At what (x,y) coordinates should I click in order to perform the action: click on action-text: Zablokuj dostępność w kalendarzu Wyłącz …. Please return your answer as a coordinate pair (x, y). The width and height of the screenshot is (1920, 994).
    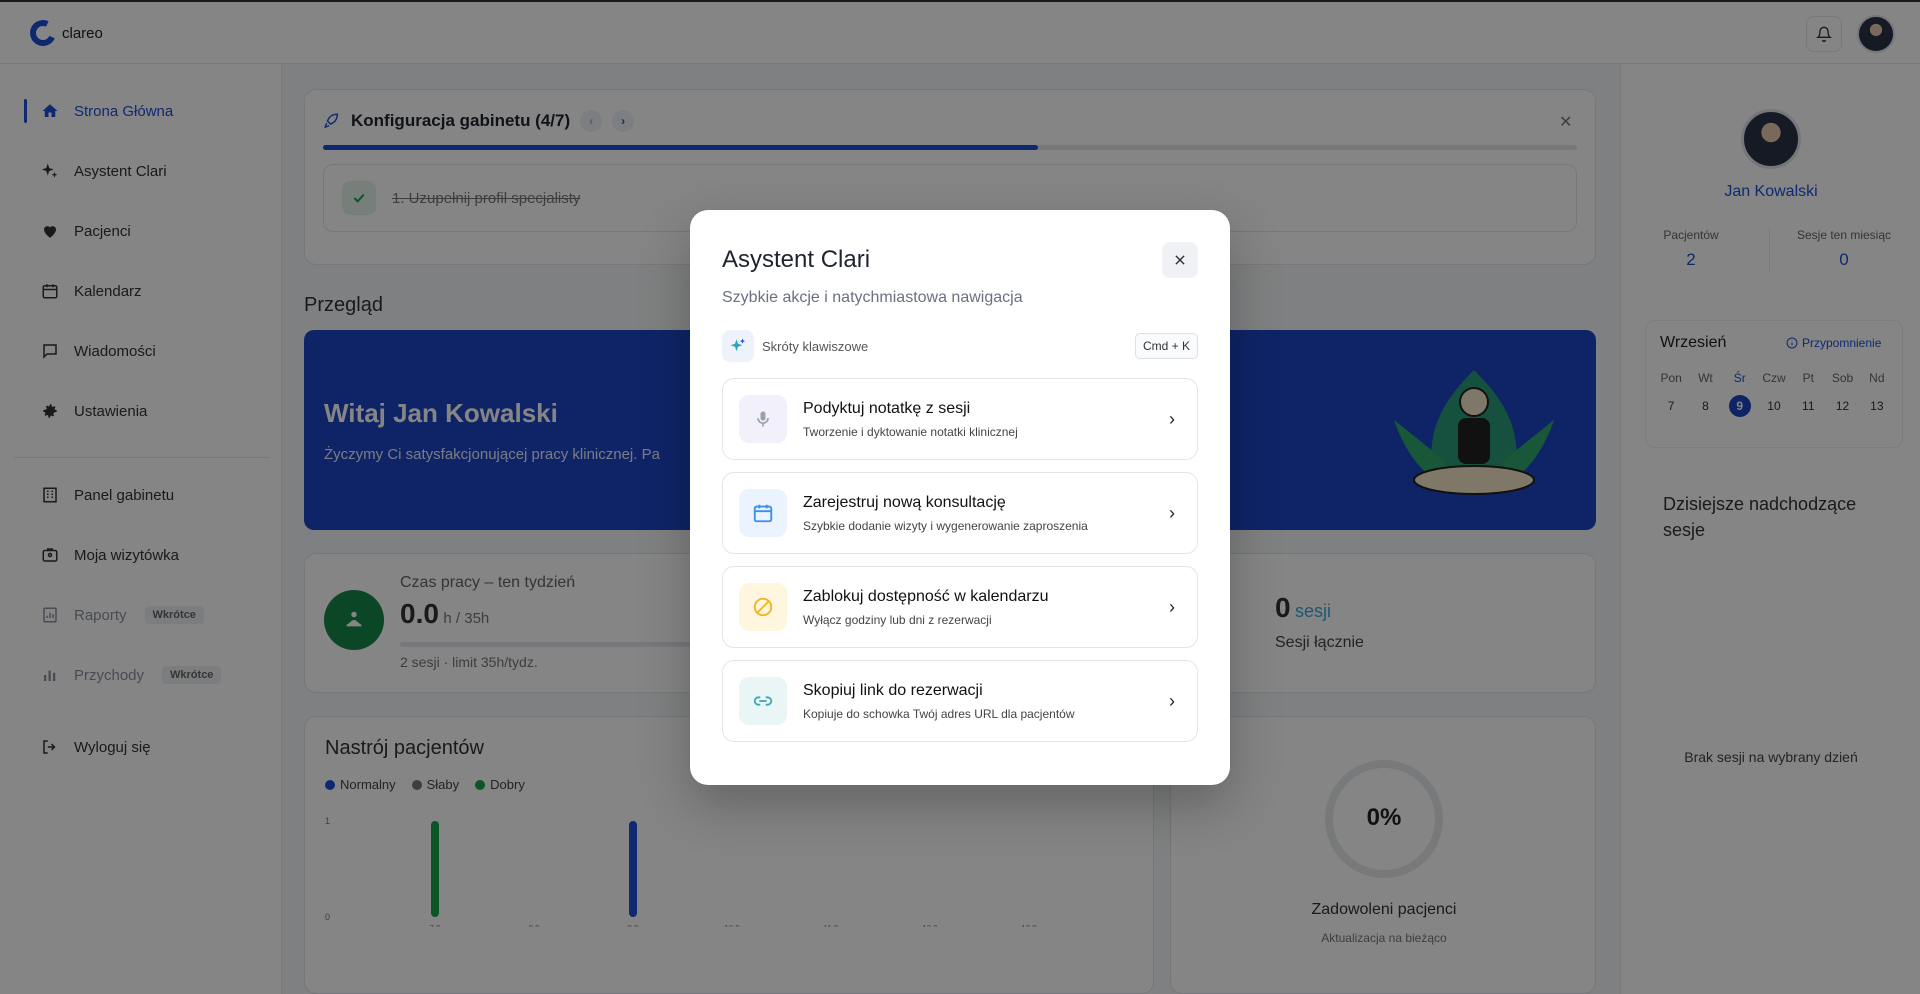
    Looking at the image, I should click on (986, 607).